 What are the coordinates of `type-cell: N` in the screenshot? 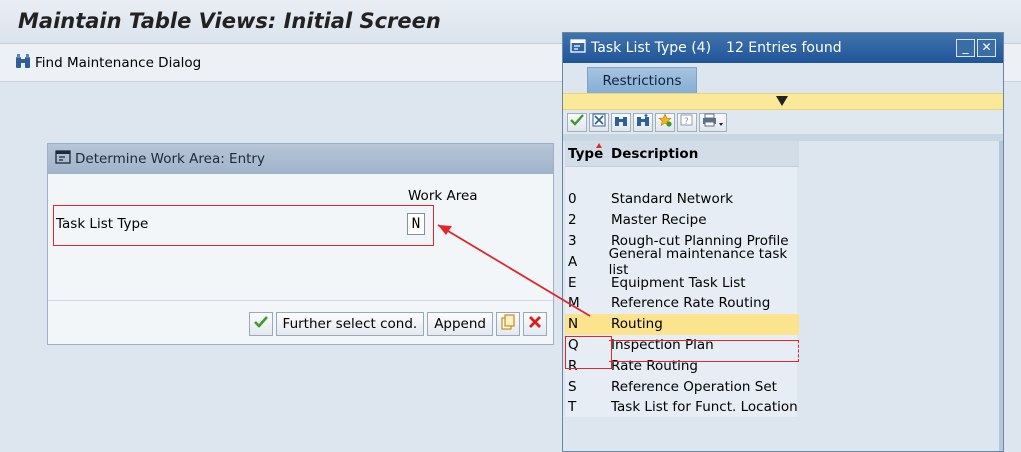 It's located at (573, 324).